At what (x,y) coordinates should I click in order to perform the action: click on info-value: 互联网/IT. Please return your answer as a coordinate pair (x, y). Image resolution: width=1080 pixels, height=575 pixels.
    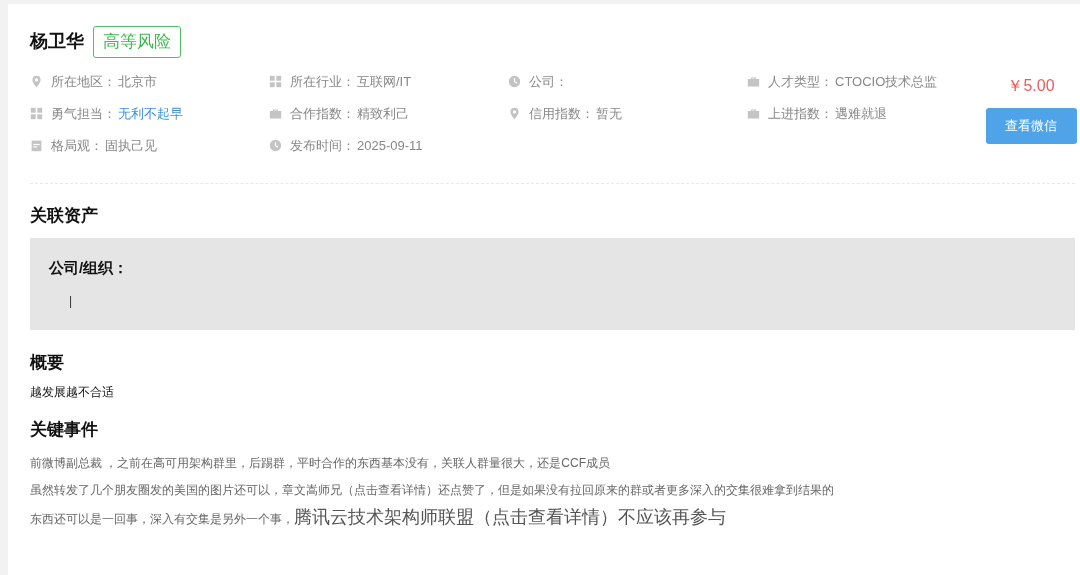
    Looking at the image, I should click on (384, 81).